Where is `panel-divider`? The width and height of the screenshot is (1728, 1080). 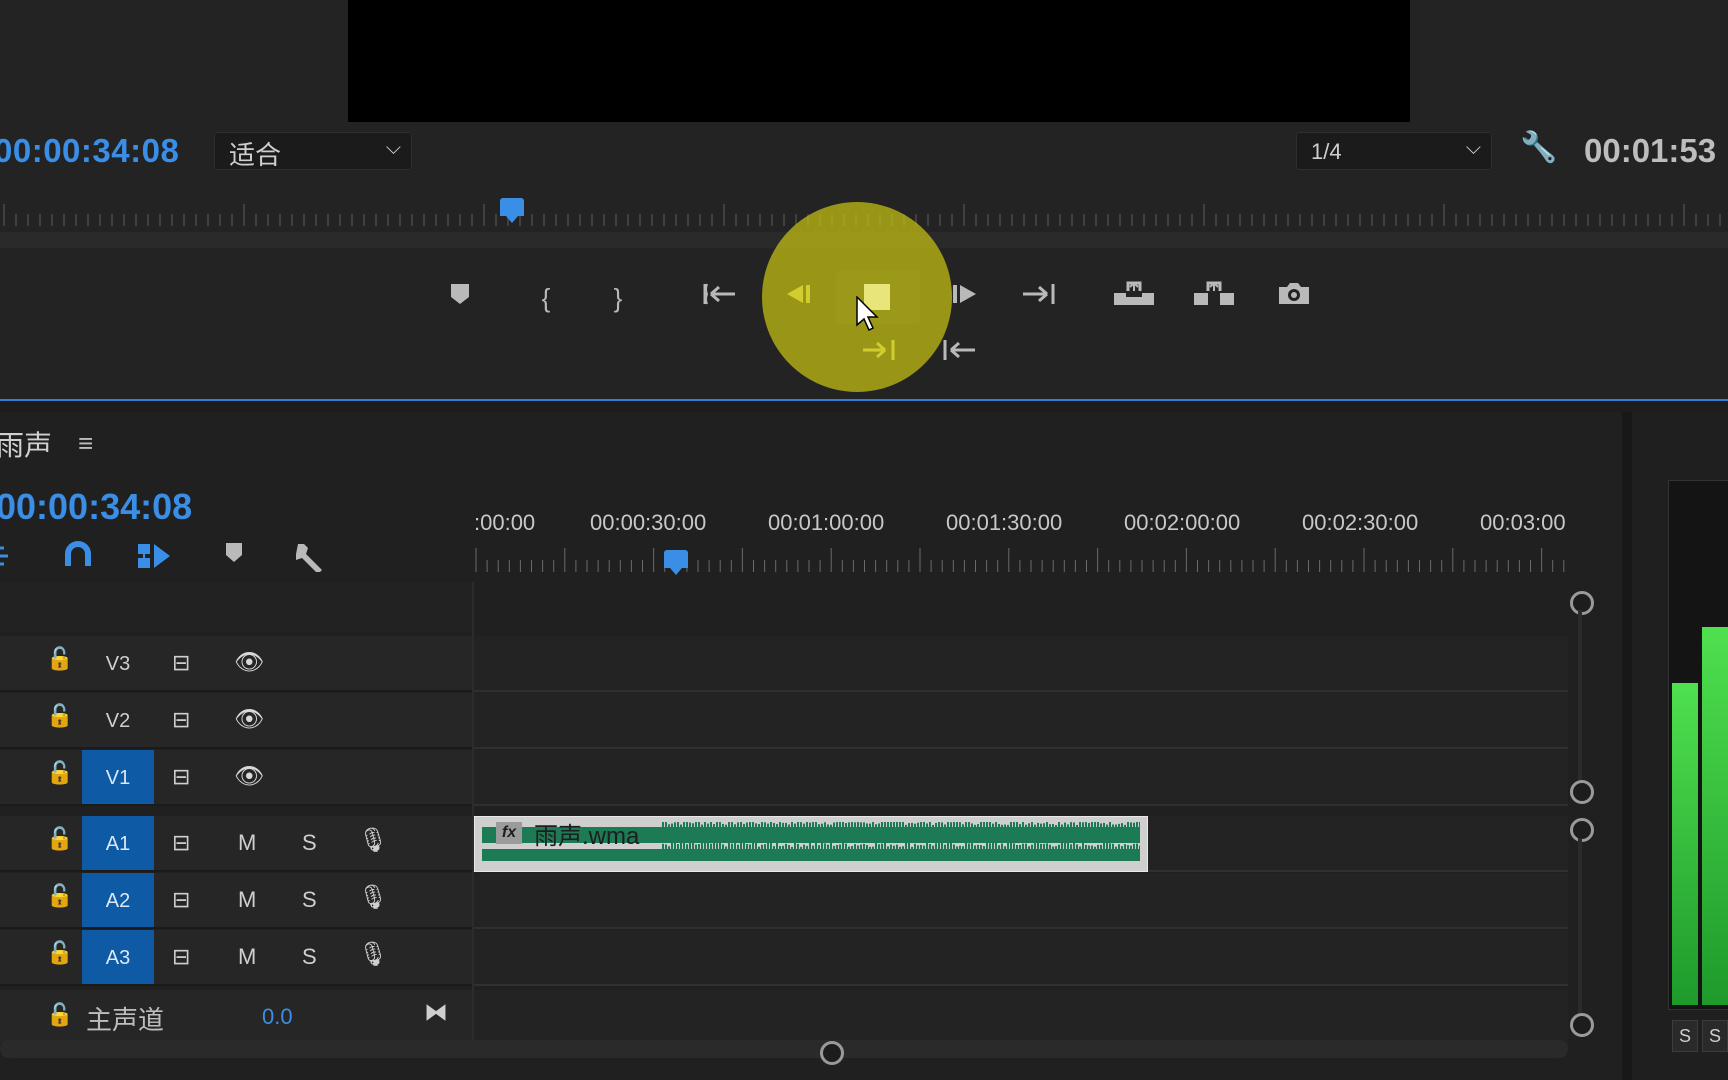 panel-divider is located at coordinates (864, 400).